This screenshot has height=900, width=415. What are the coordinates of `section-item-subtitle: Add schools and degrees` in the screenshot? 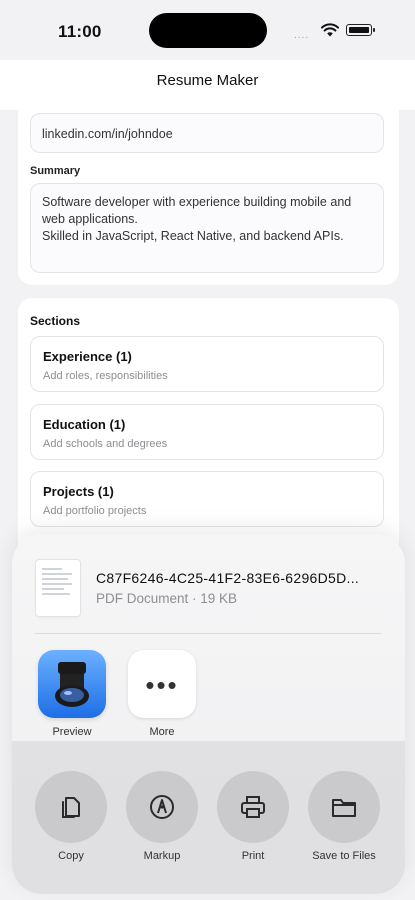 It's located at (105, 444).